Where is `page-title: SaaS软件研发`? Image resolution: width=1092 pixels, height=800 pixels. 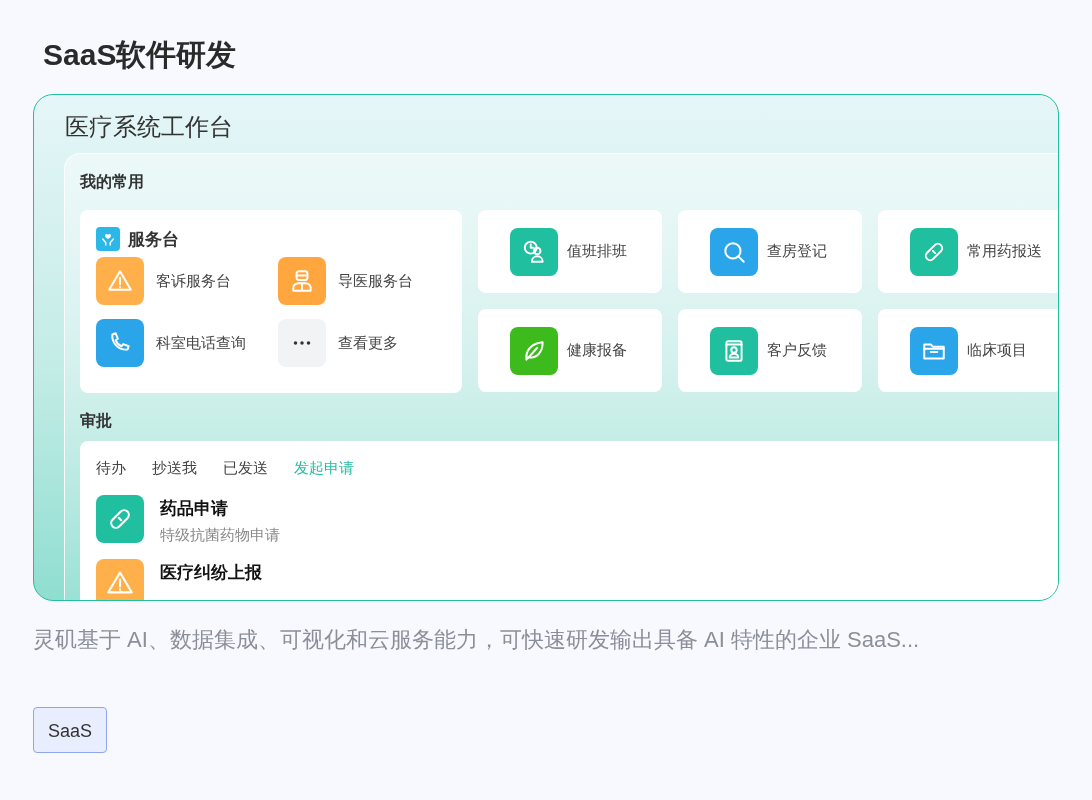 page-title: SaaS软件研发 is located at coordinates (140, 55).